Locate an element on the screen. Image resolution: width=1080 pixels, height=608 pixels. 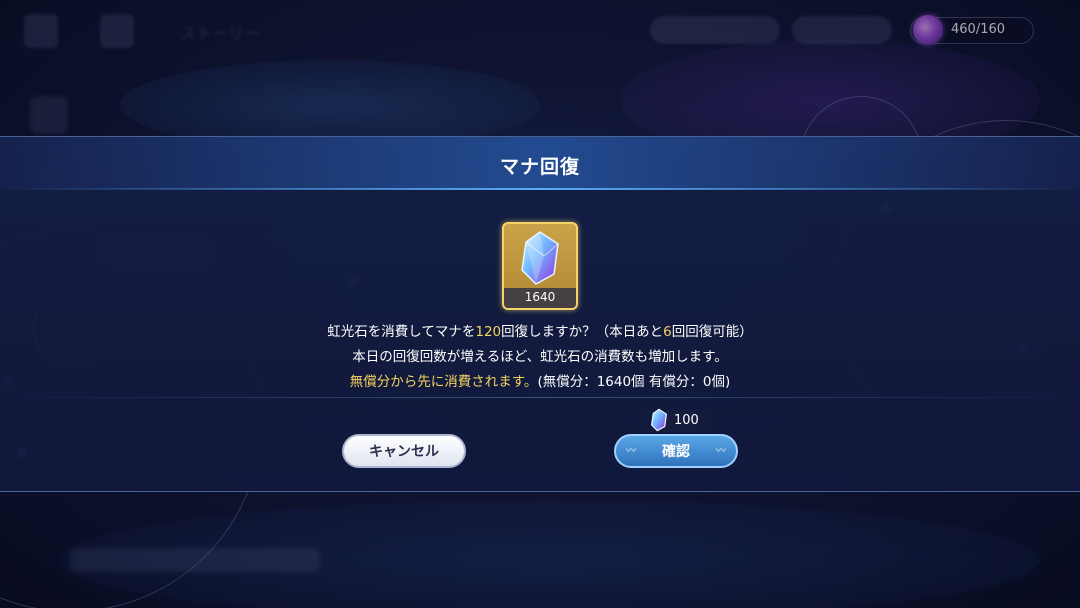
item-count-bar: 1640 is located at coordinates (540, 298).